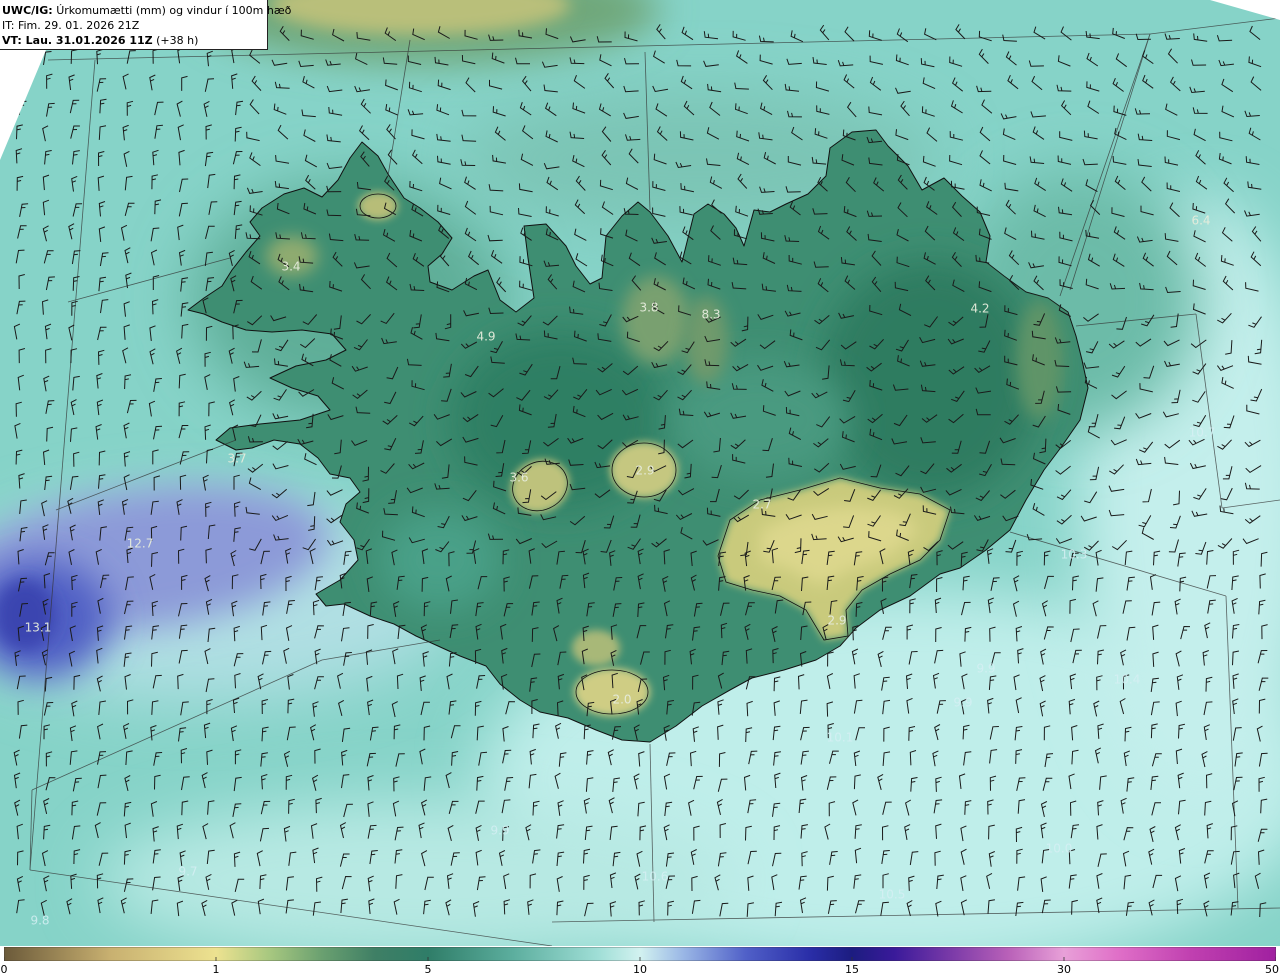 The height and width of the screenshot is (978, 1280). What do you see at coordinates (640, 954) in the screenshot?
I see `colorbar` at bounding box center [640, 954].